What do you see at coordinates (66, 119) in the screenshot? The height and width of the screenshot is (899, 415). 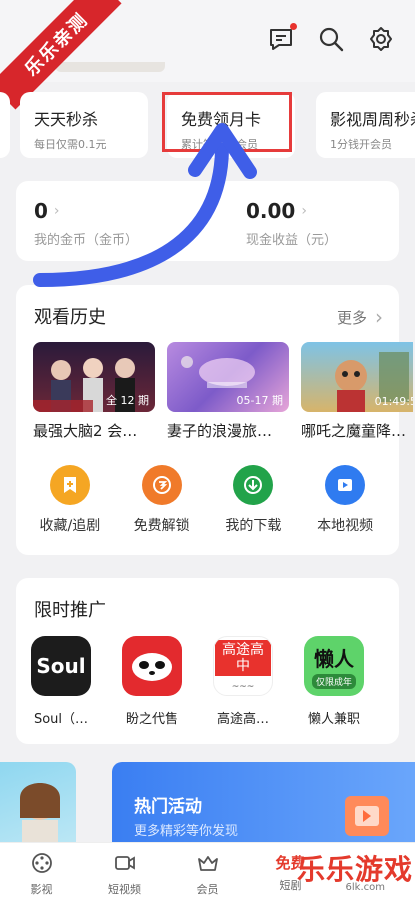 I see `promo-title: 天天秒杀` at bounding box center [66, 119].